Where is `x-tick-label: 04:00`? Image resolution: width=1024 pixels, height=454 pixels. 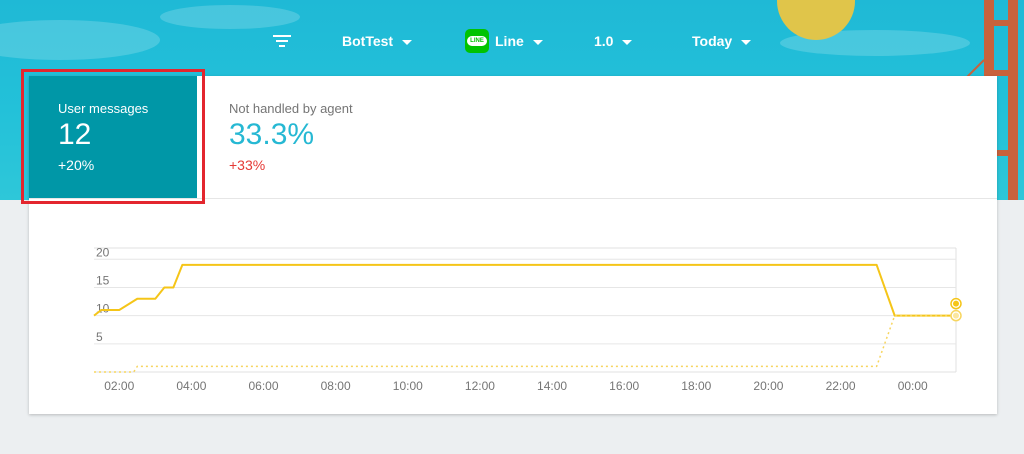
x-tick-label: 04:00 is located at coordinates (191, 386).